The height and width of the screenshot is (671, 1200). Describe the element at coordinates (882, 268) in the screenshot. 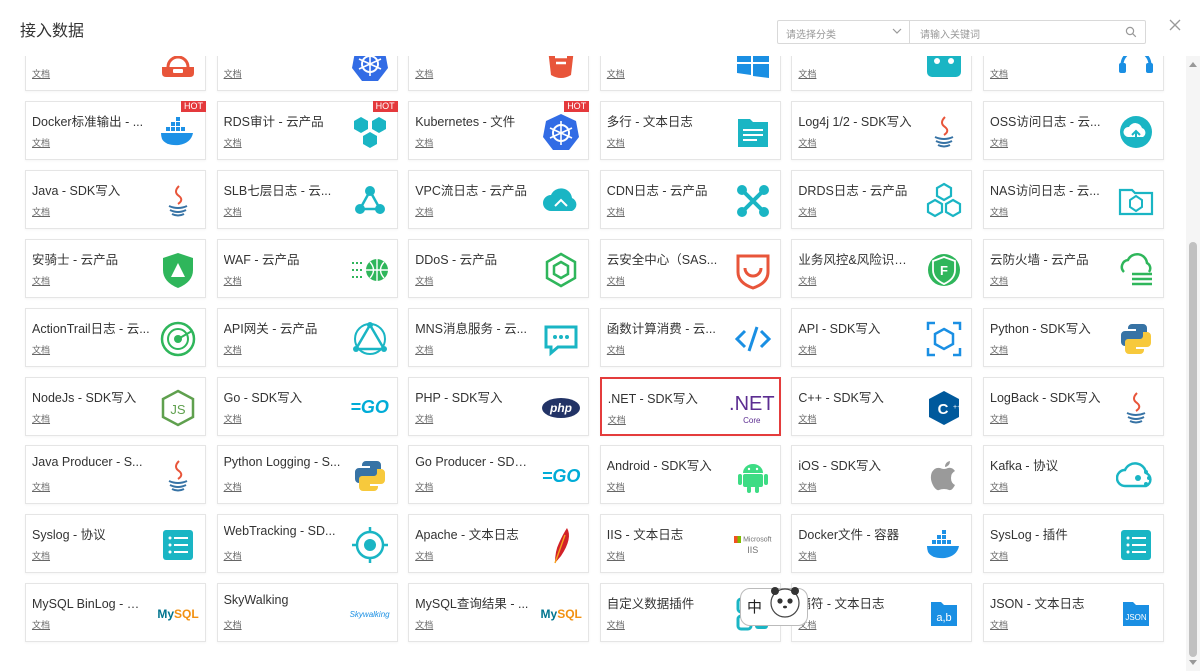

I see `integration-card: 业务风控&风险识别... 文档 F` at that location.